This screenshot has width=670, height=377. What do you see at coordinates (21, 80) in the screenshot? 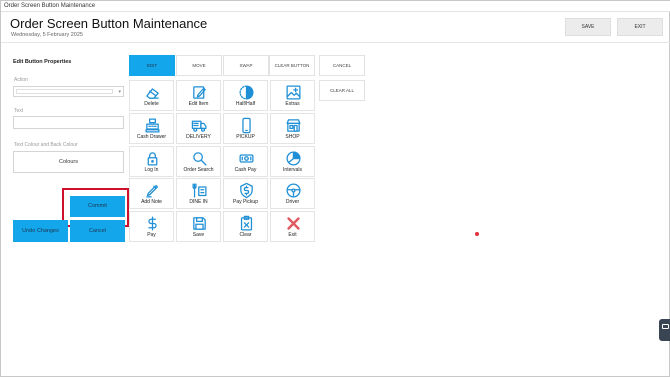
I see `action-label: Action` at bounding box center [21, 80].